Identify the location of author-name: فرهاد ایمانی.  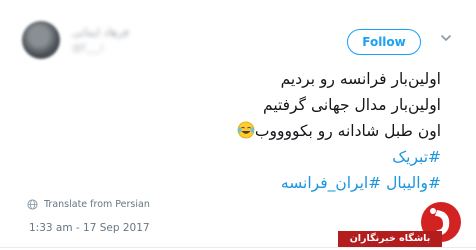
(100, 32).